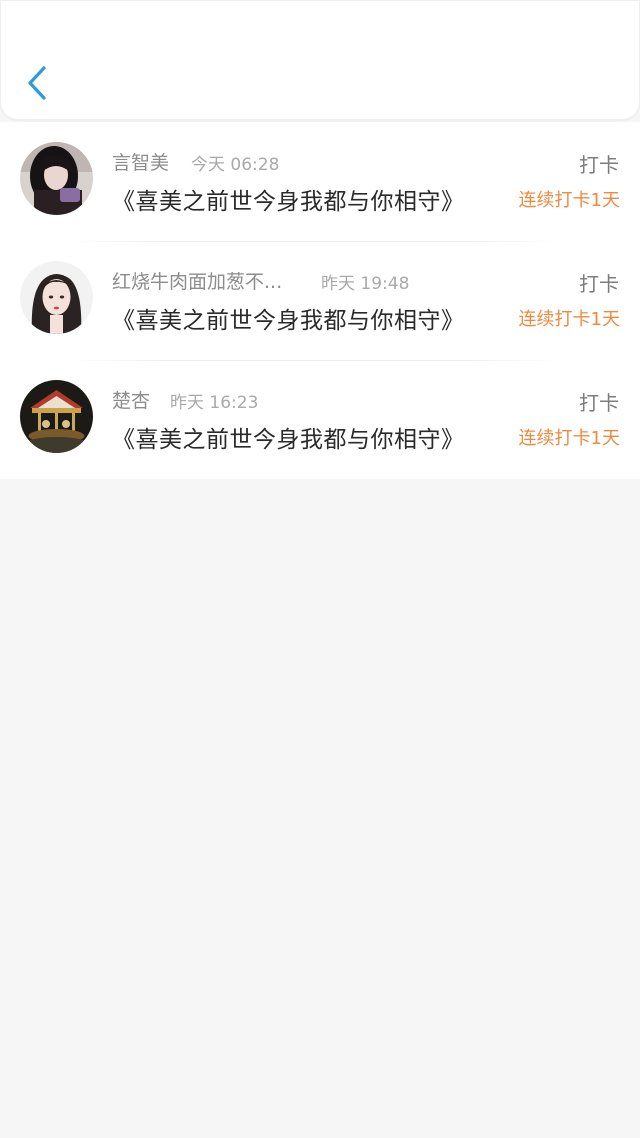  I want to click on checkin-time: 今天 06:28, so click(235, 165).